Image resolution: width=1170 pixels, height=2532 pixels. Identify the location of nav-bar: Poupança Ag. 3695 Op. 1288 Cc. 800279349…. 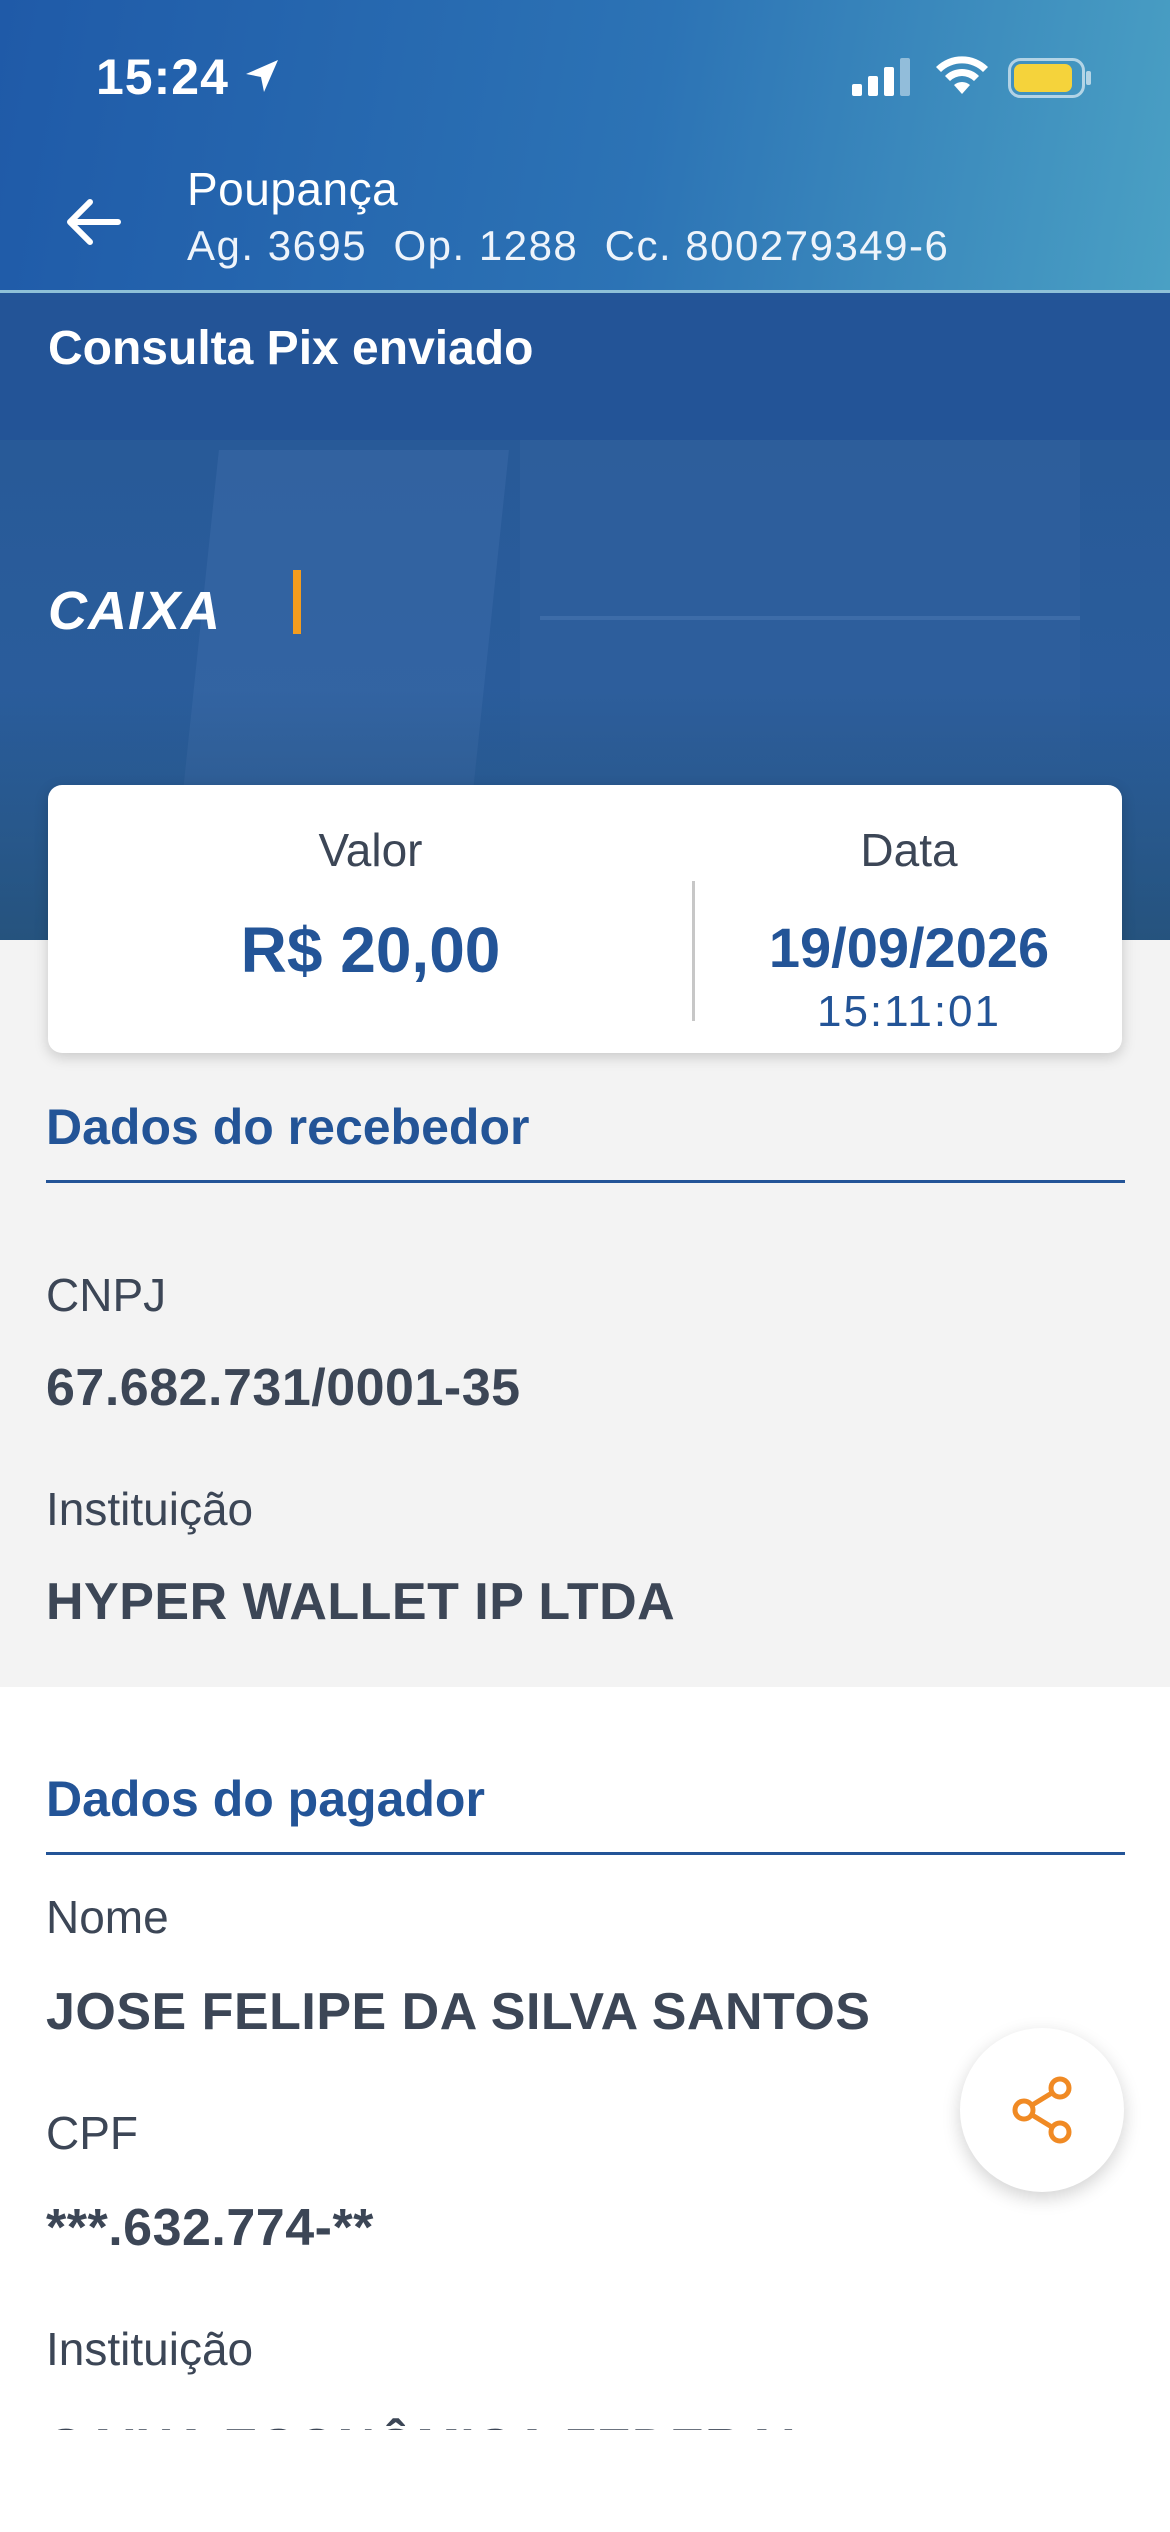
(585, 221).